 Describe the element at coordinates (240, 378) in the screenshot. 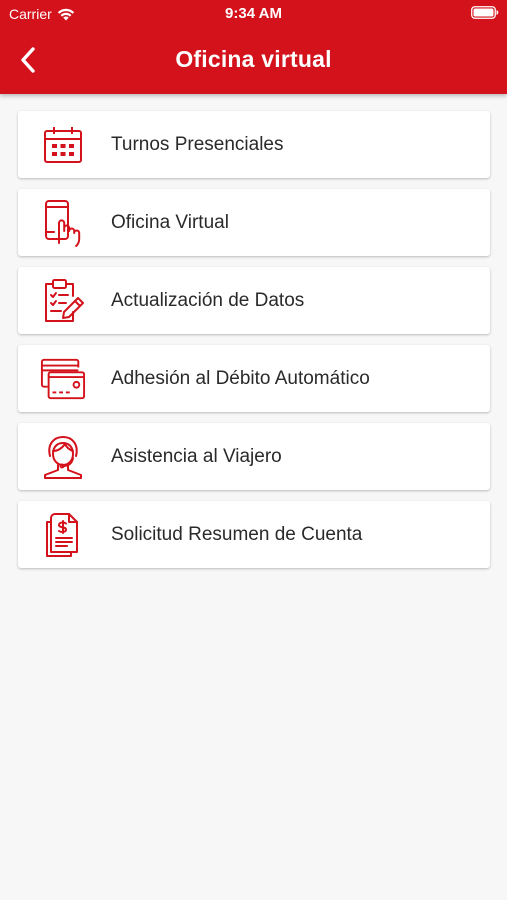

I see `menu-item-label: Adhesión al Débito Automático` at that location.